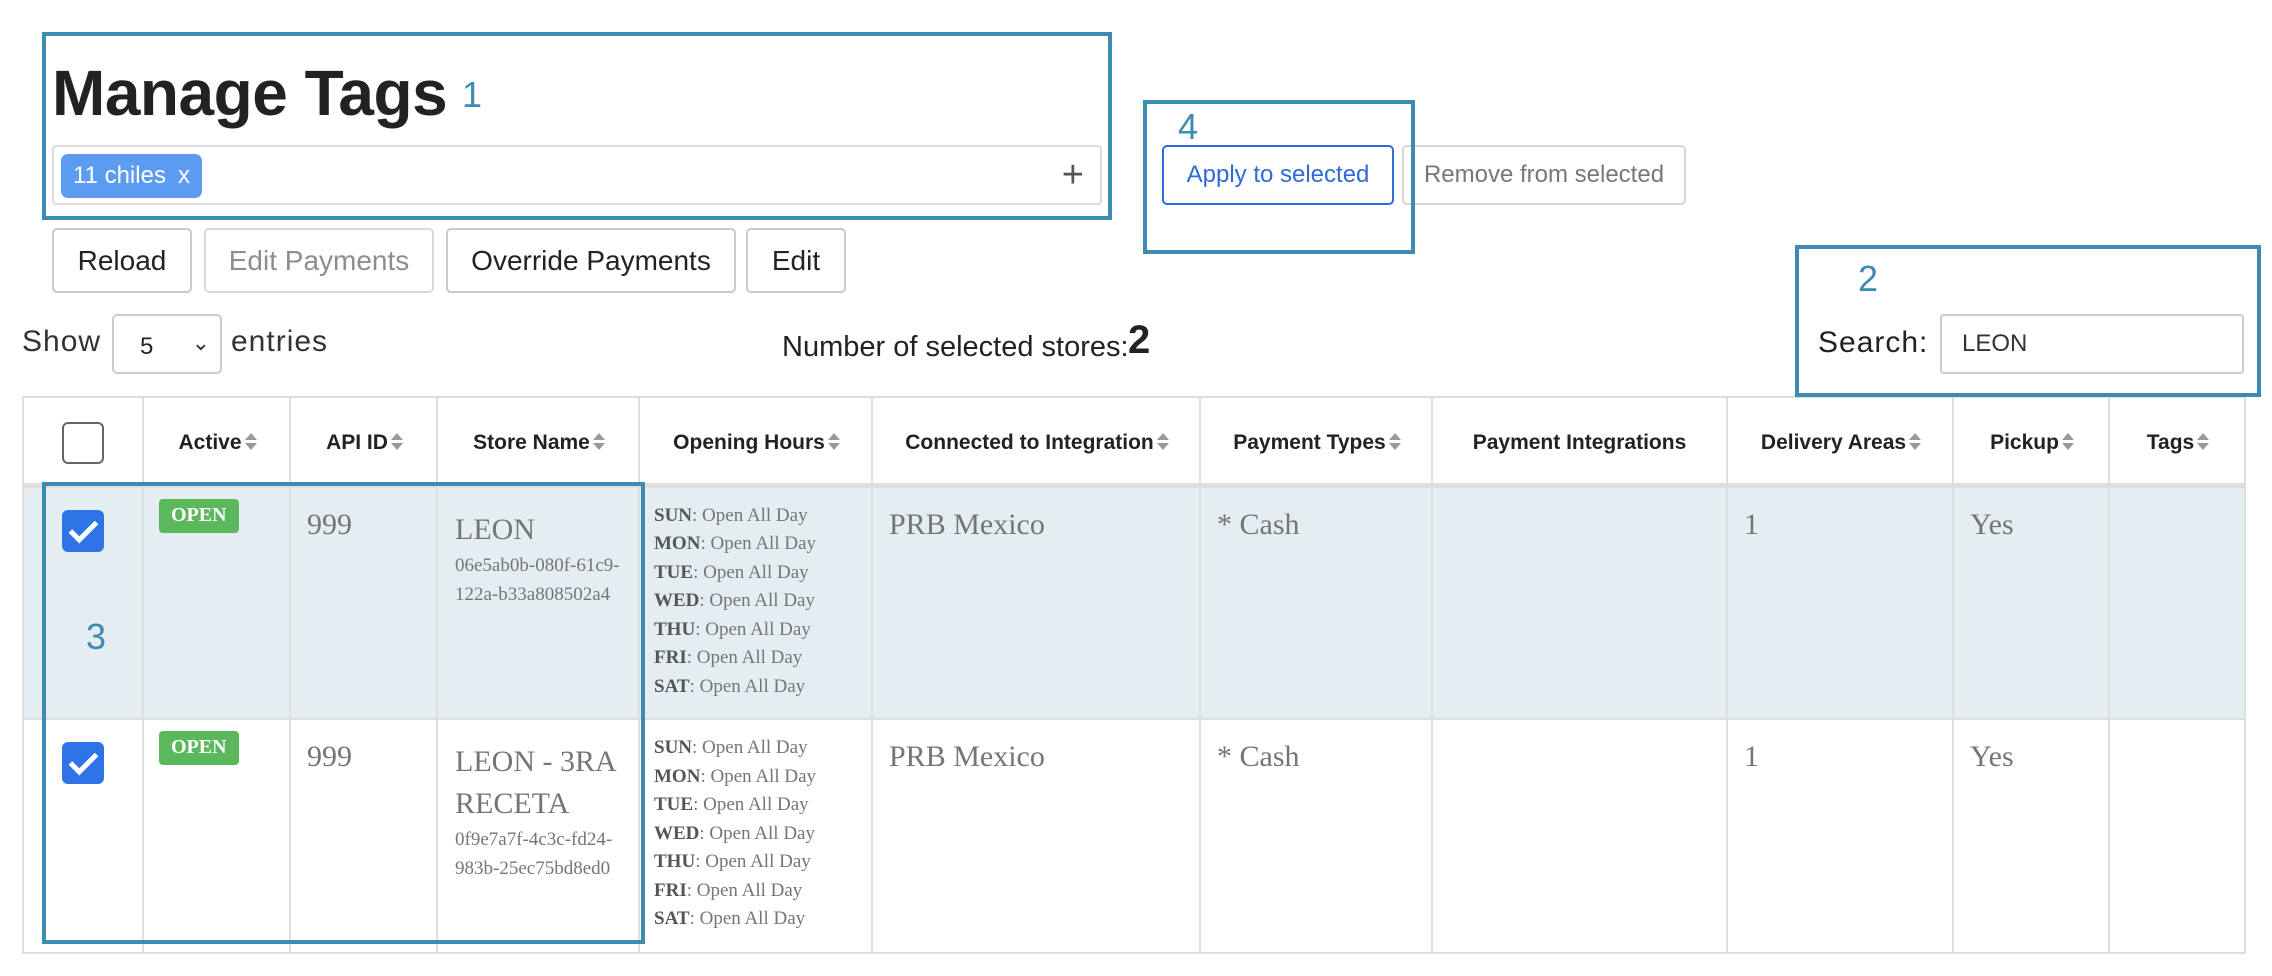  What do you see at coordinates (796, 260) in the screenshot?
I see `edit-button: Edit` at bounding box center [796, 260].